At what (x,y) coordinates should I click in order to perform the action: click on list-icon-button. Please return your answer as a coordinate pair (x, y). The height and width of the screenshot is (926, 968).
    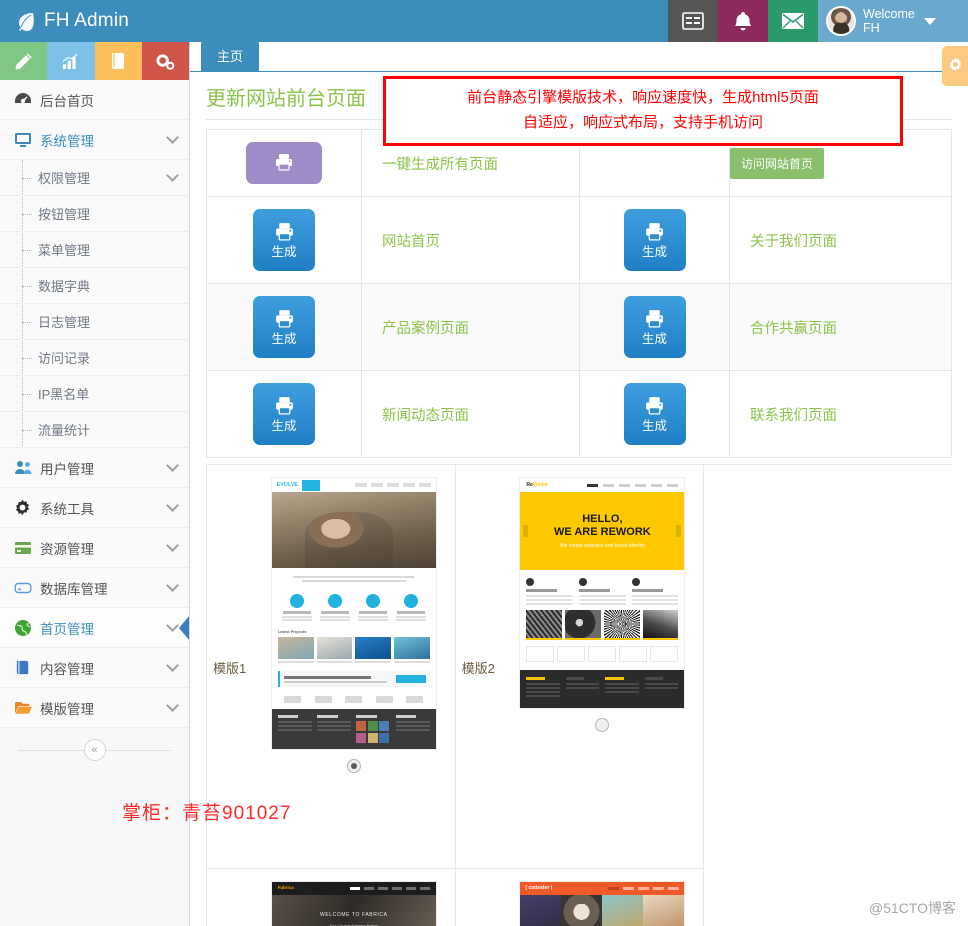
    Looking at the image, I should click on (693, 21).